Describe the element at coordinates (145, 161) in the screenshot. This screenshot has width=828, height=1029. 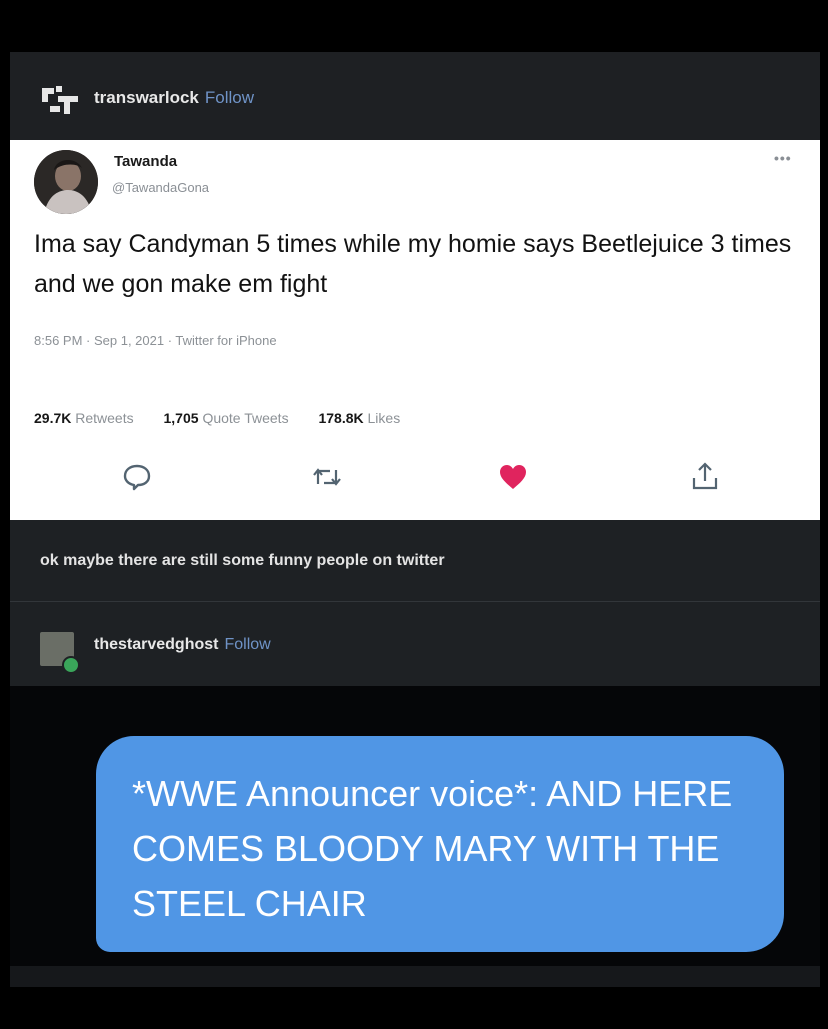
I see `tweet-display-name: Tawanda` at that location.